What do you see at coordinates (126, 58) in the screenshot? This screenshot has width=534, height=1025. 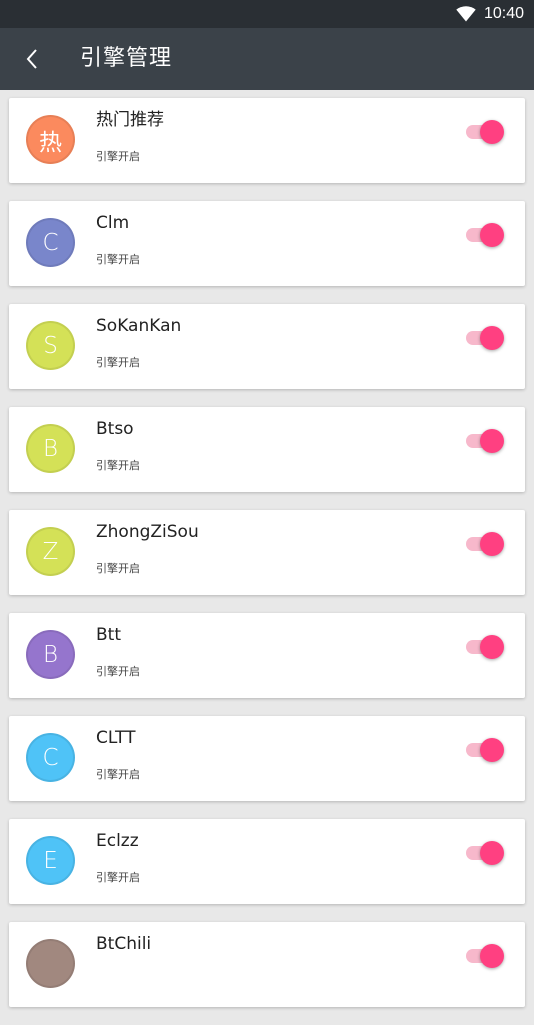 I see `page-title: 引擎管理` at bounding box center [126, 58].